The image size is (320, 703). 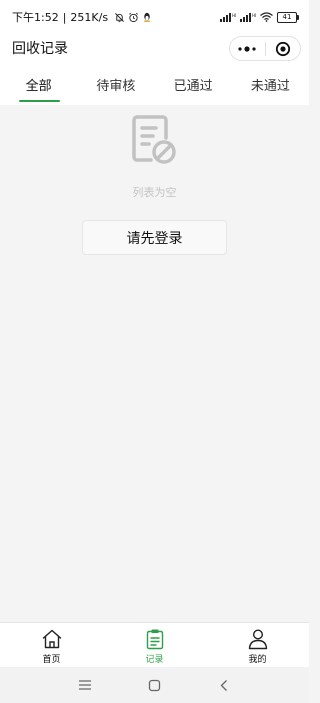 I want to click on tabbar-label: 首页, so click(x=51, y=660).